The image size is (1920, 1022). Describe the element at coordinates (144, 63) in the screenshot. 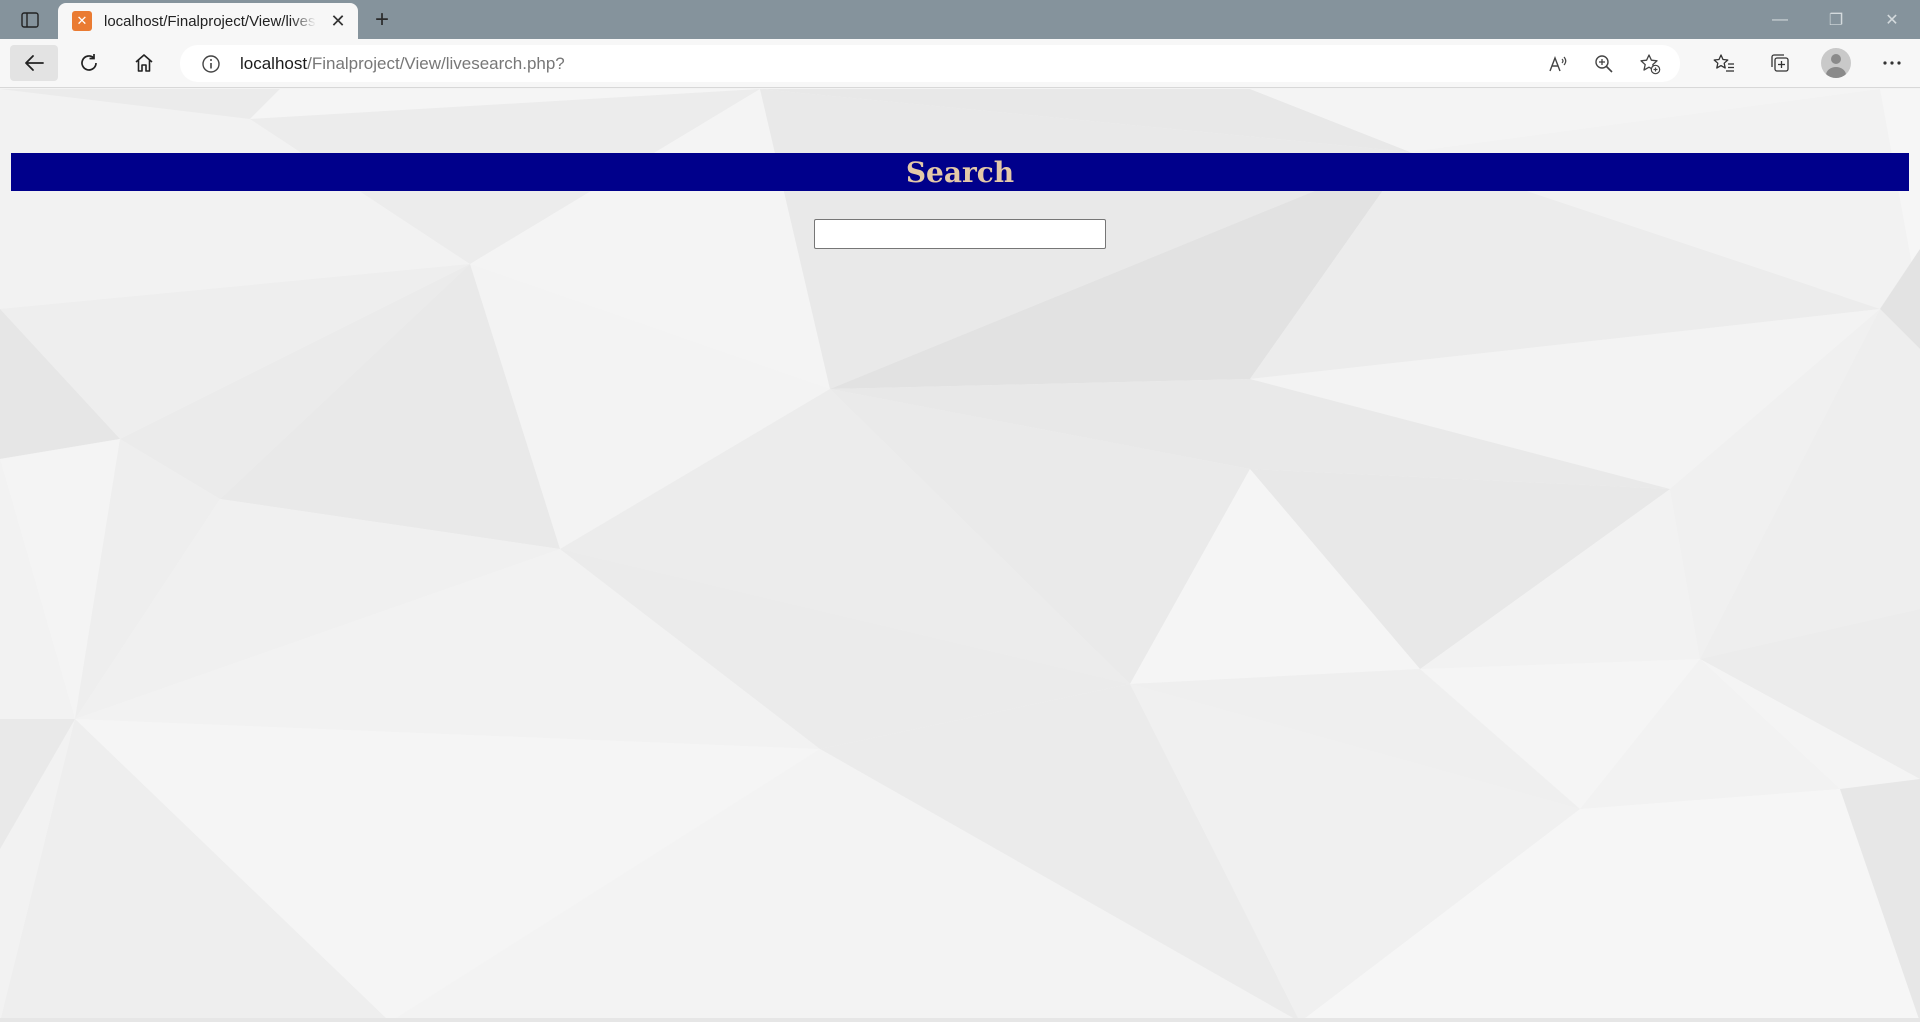

I see `home-icon` at that location.